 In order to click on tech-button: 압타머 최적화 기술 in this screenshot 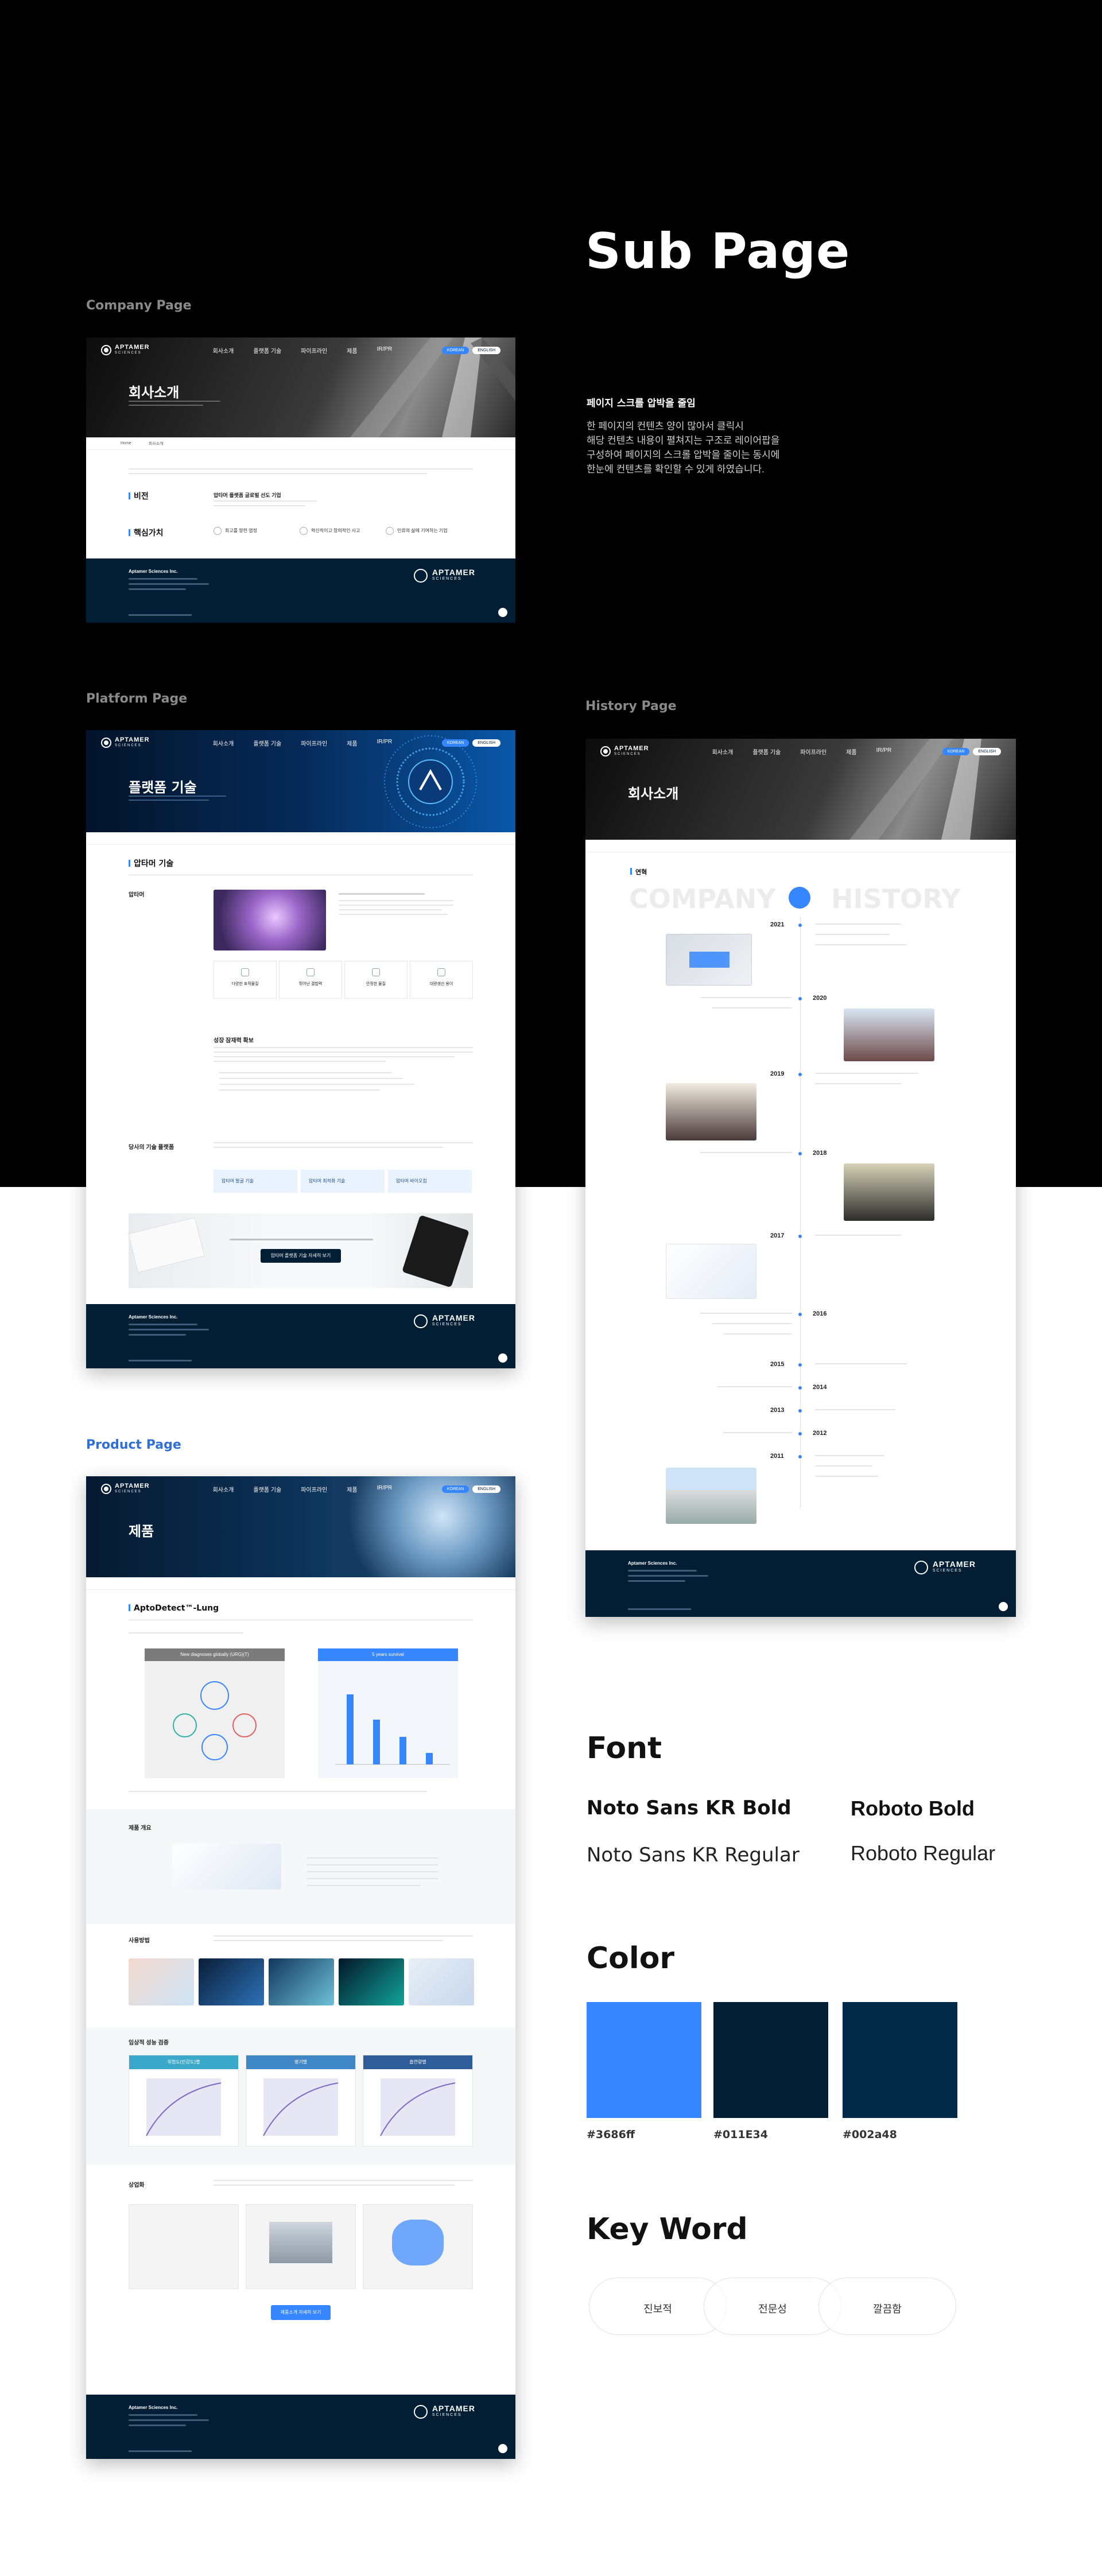, I will do `click(343, 1181)`.